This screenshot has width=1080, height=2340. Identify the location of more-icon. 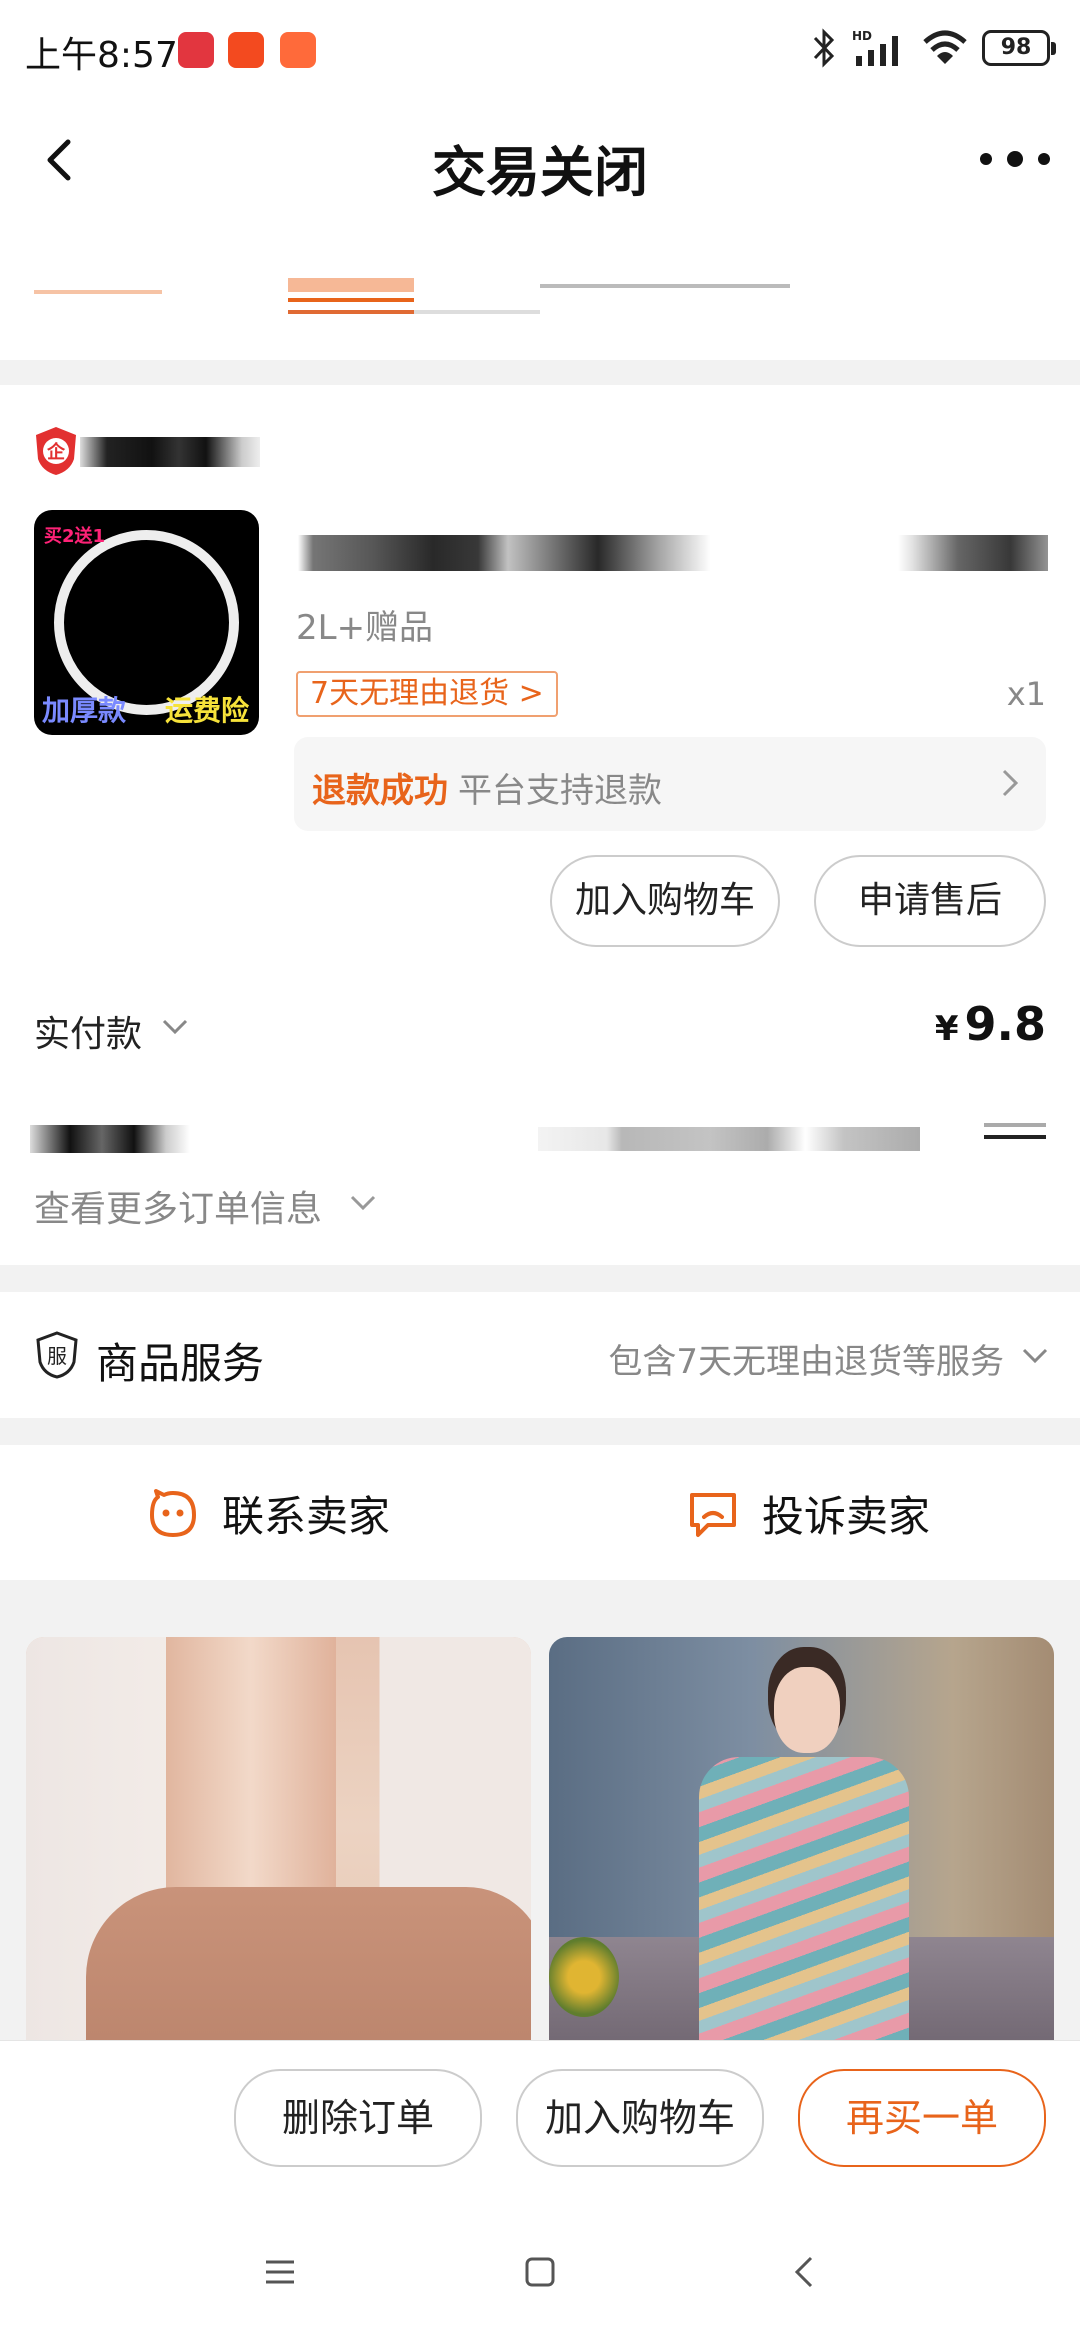
(1015, 159).